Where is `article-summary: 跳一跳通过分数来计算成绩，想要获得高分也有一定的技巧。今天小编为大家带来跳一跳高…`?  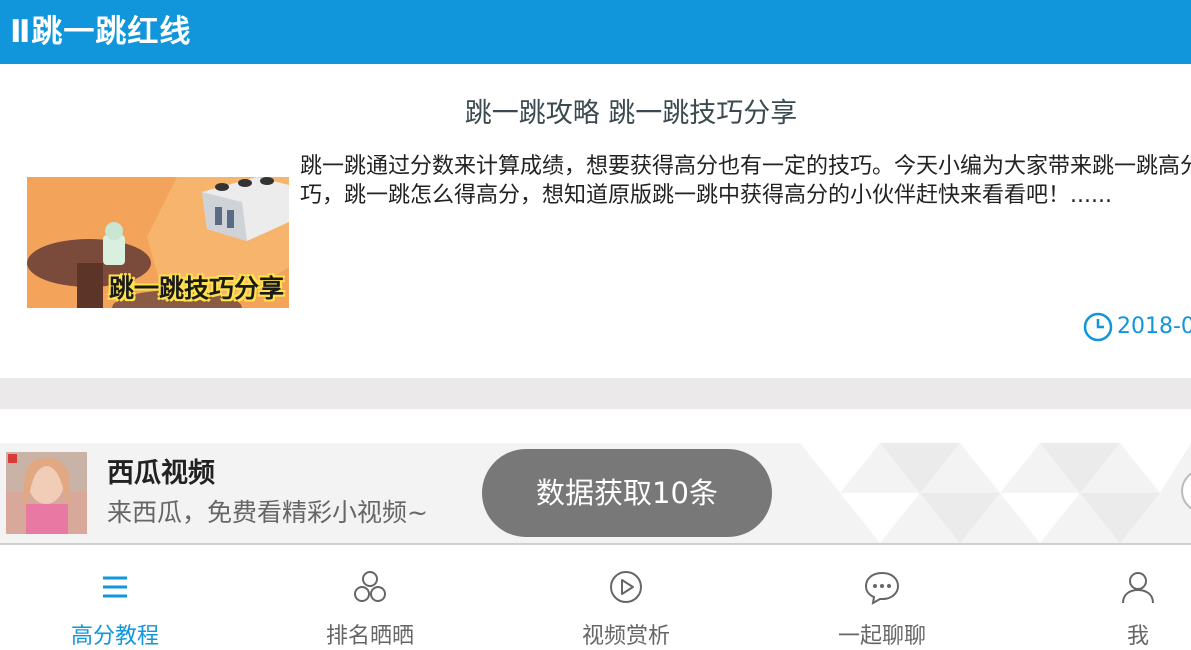
article-summary: 跳一跳通过分数来计算成绩，想要获得高分也有一定的技巧。今天小编为大家带来跳一跳高… is located at coordinates (745, 181).